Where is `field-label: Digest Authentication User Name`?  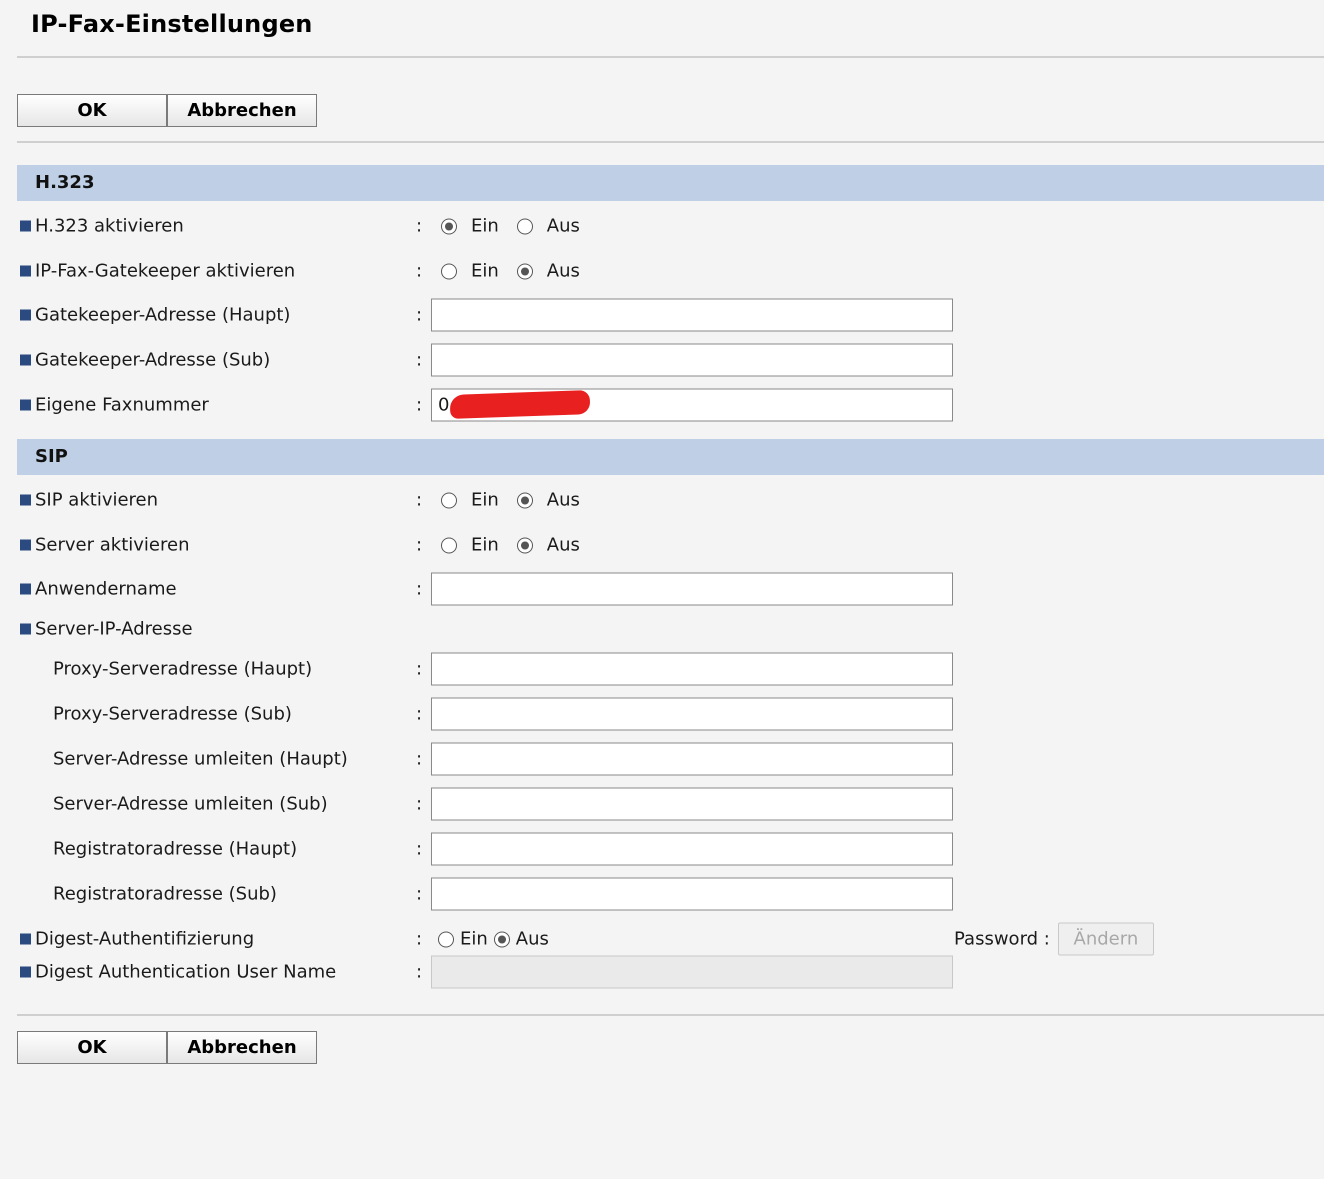 field-label: Digest Authentication User Name is located at coordinates (186, 972).